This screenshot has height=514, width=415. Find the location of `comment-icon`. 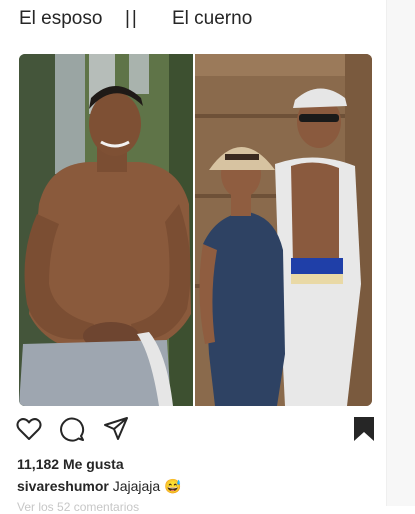

comment-icon is located at coordinates (72, 429).